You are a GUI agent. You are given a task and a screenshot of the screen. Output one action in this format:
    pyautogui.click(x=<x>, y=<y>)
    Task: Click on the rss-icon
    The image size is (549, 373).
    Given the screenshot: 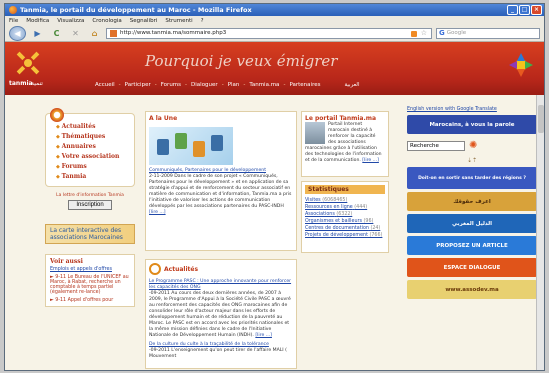 What is the action you would take?
    pyautogui.click(x=414, y=33)
    